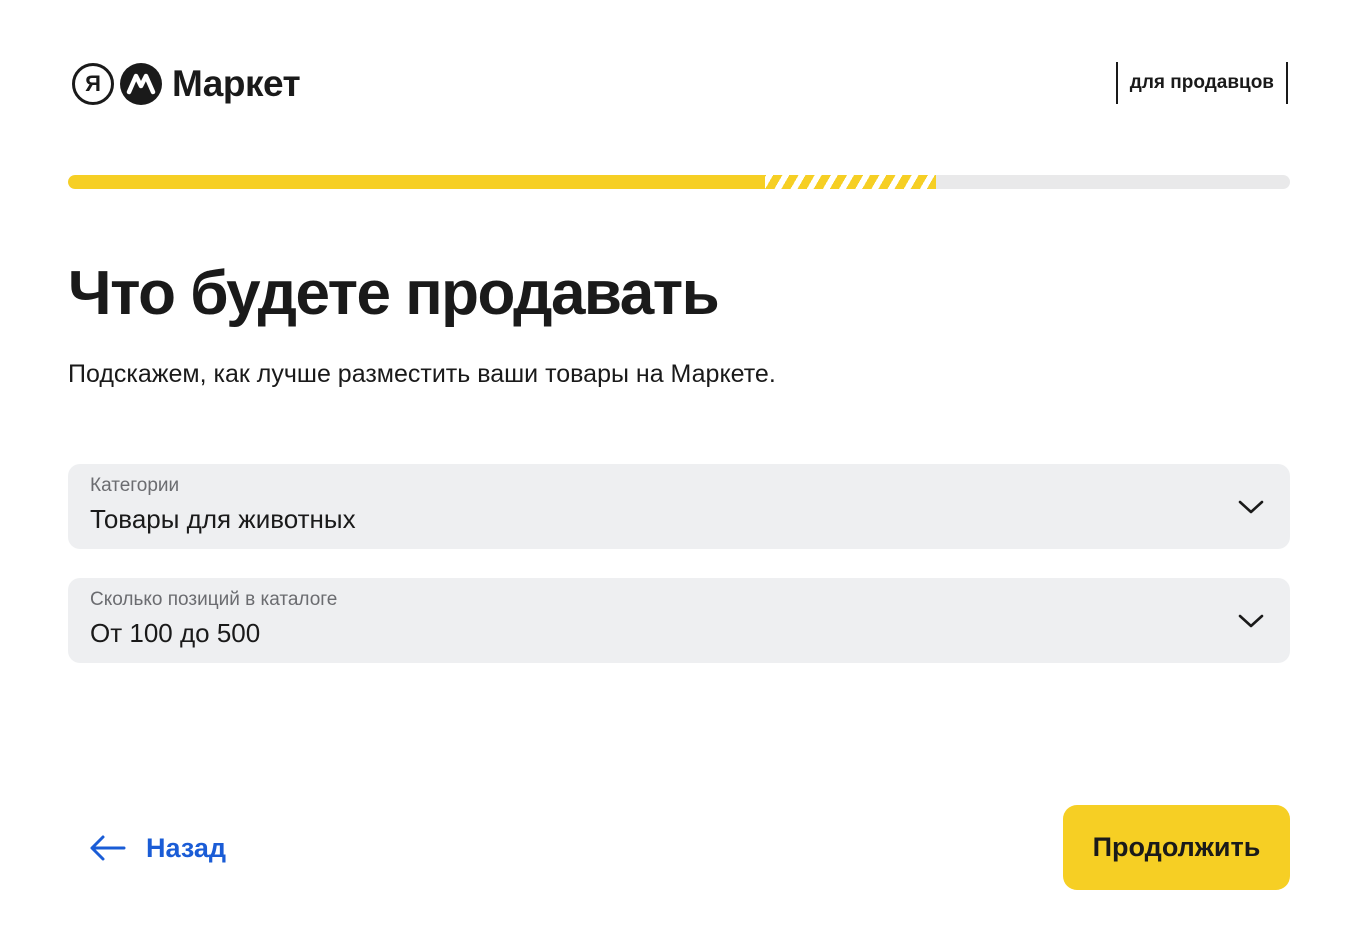  What do you see at coordinates (93, 84) in the screenshot?
I see `yandex-logo-icon: Я` at bounding box center [93, 84].